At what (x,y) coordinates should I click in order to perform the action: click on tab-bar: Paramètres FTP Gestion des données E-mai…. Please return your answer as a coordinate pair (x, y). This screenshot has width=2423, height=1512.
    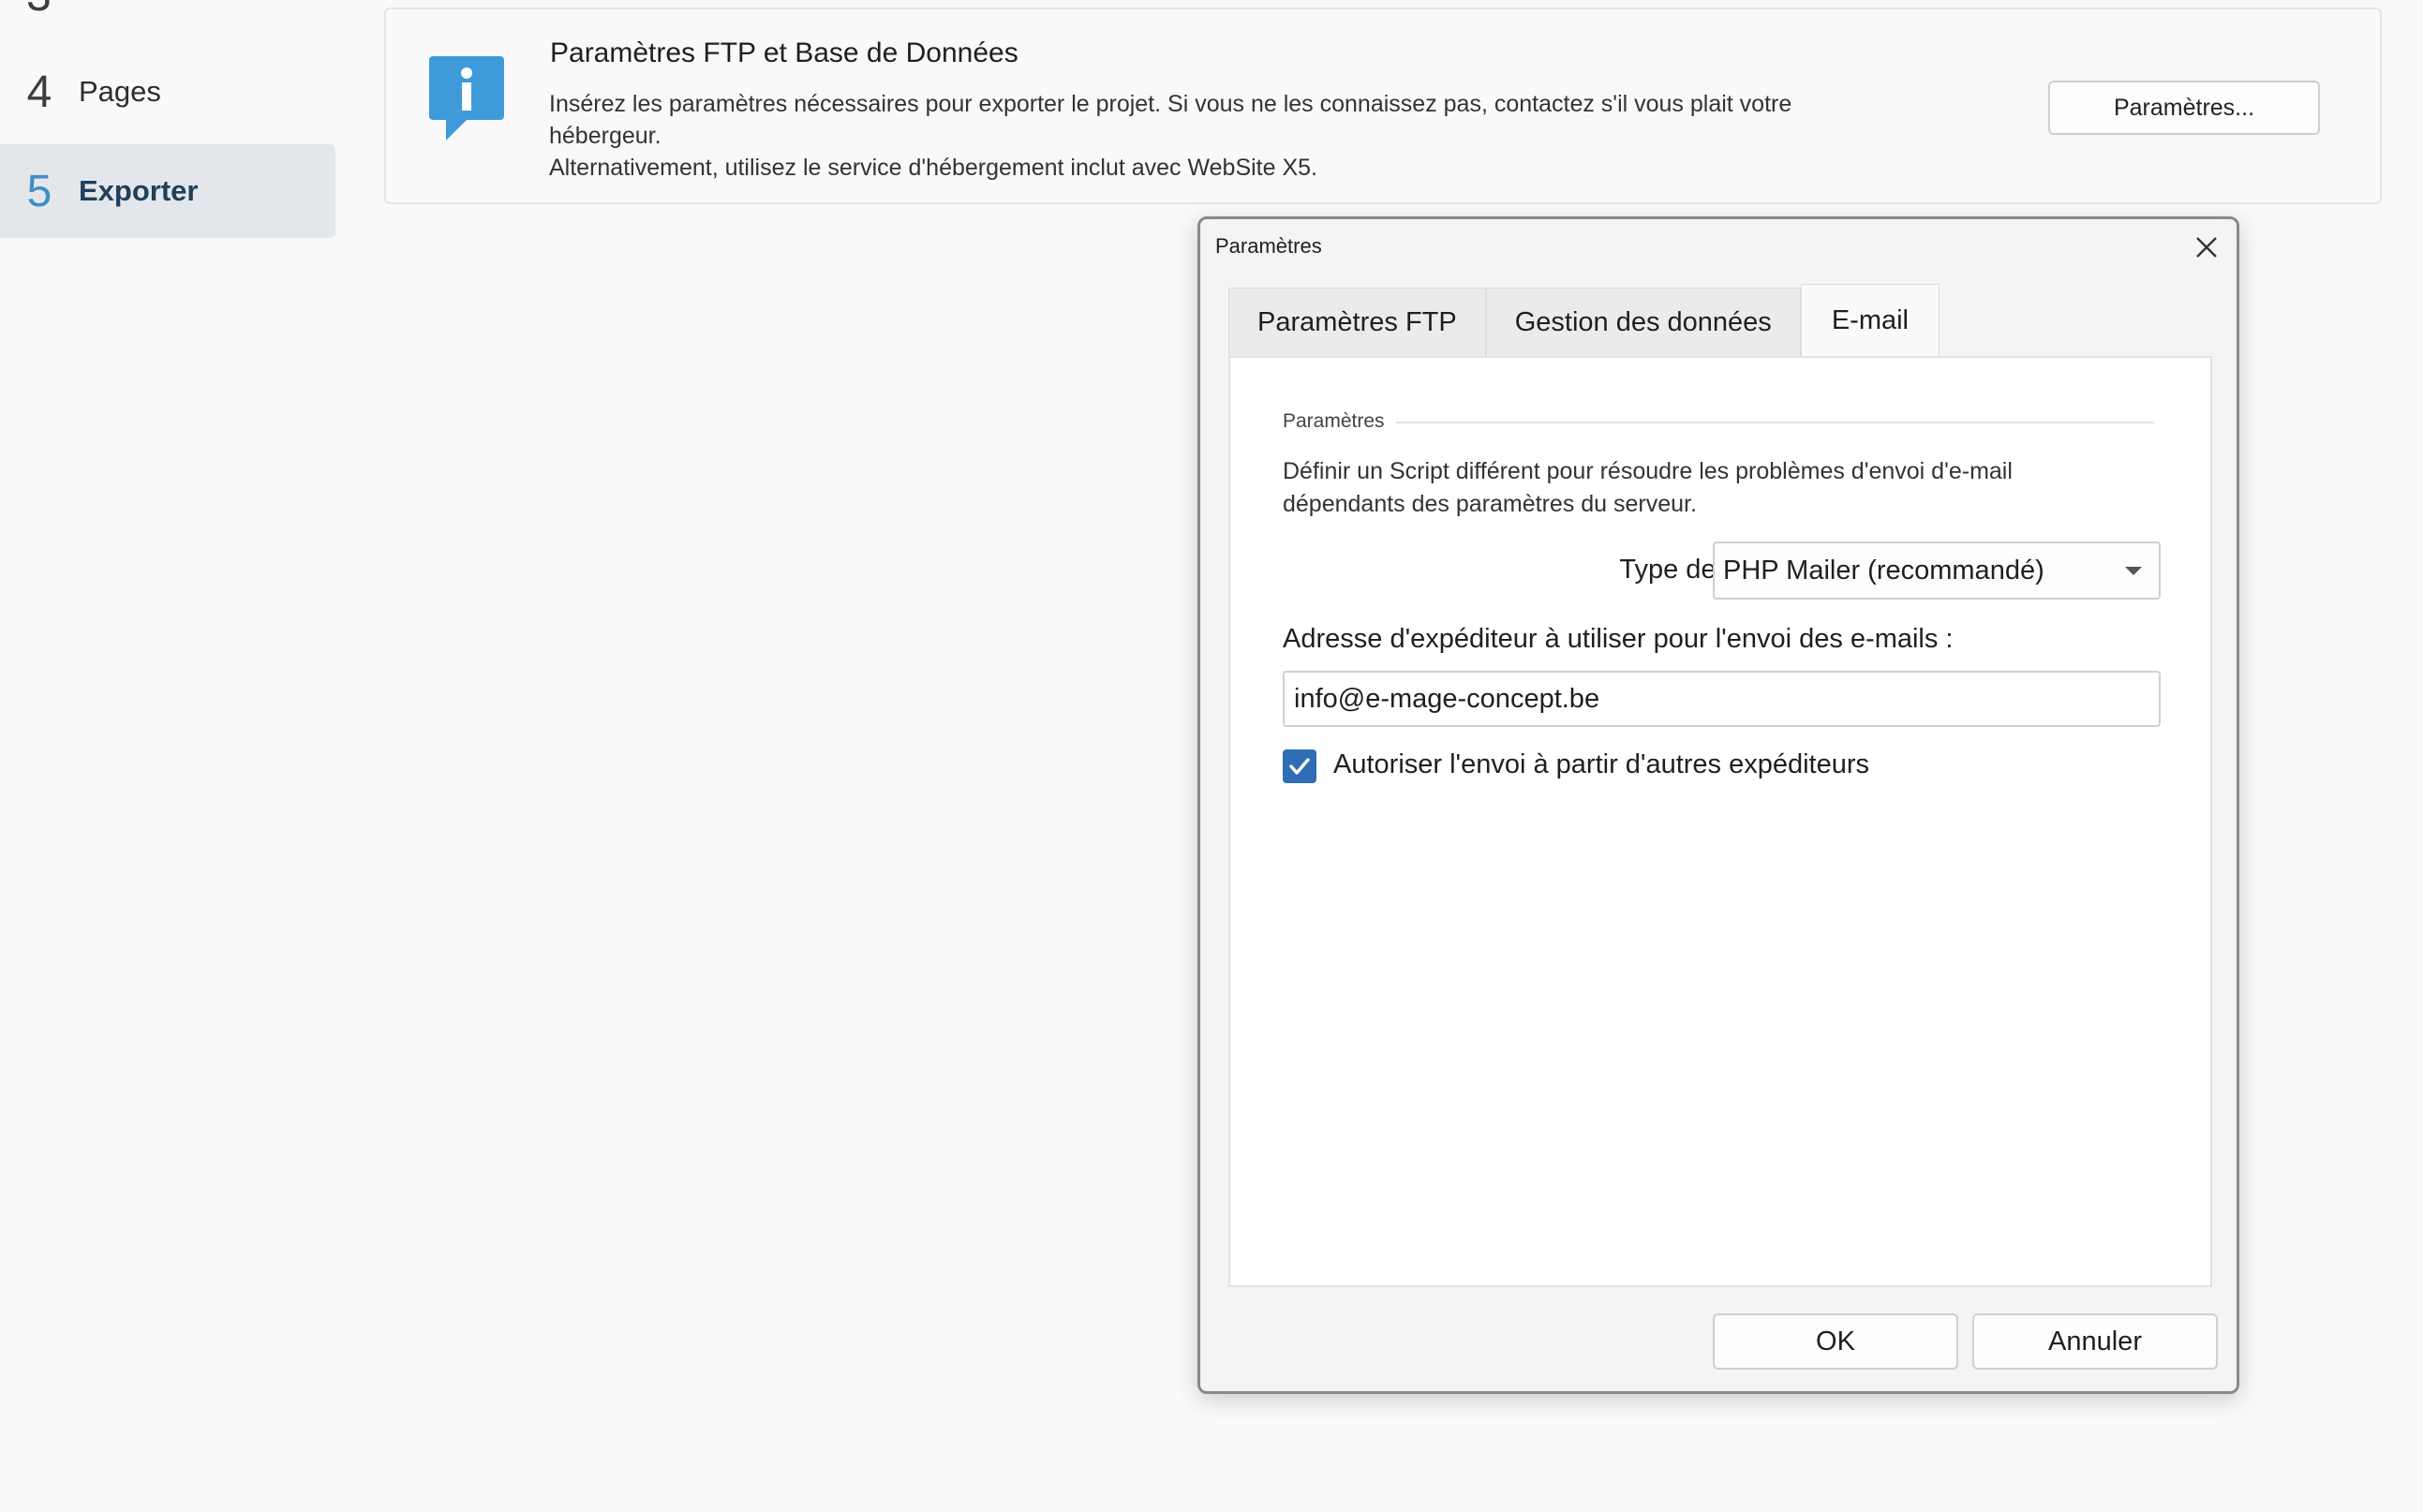
    Looking at the image, I should click on (1584, 320).